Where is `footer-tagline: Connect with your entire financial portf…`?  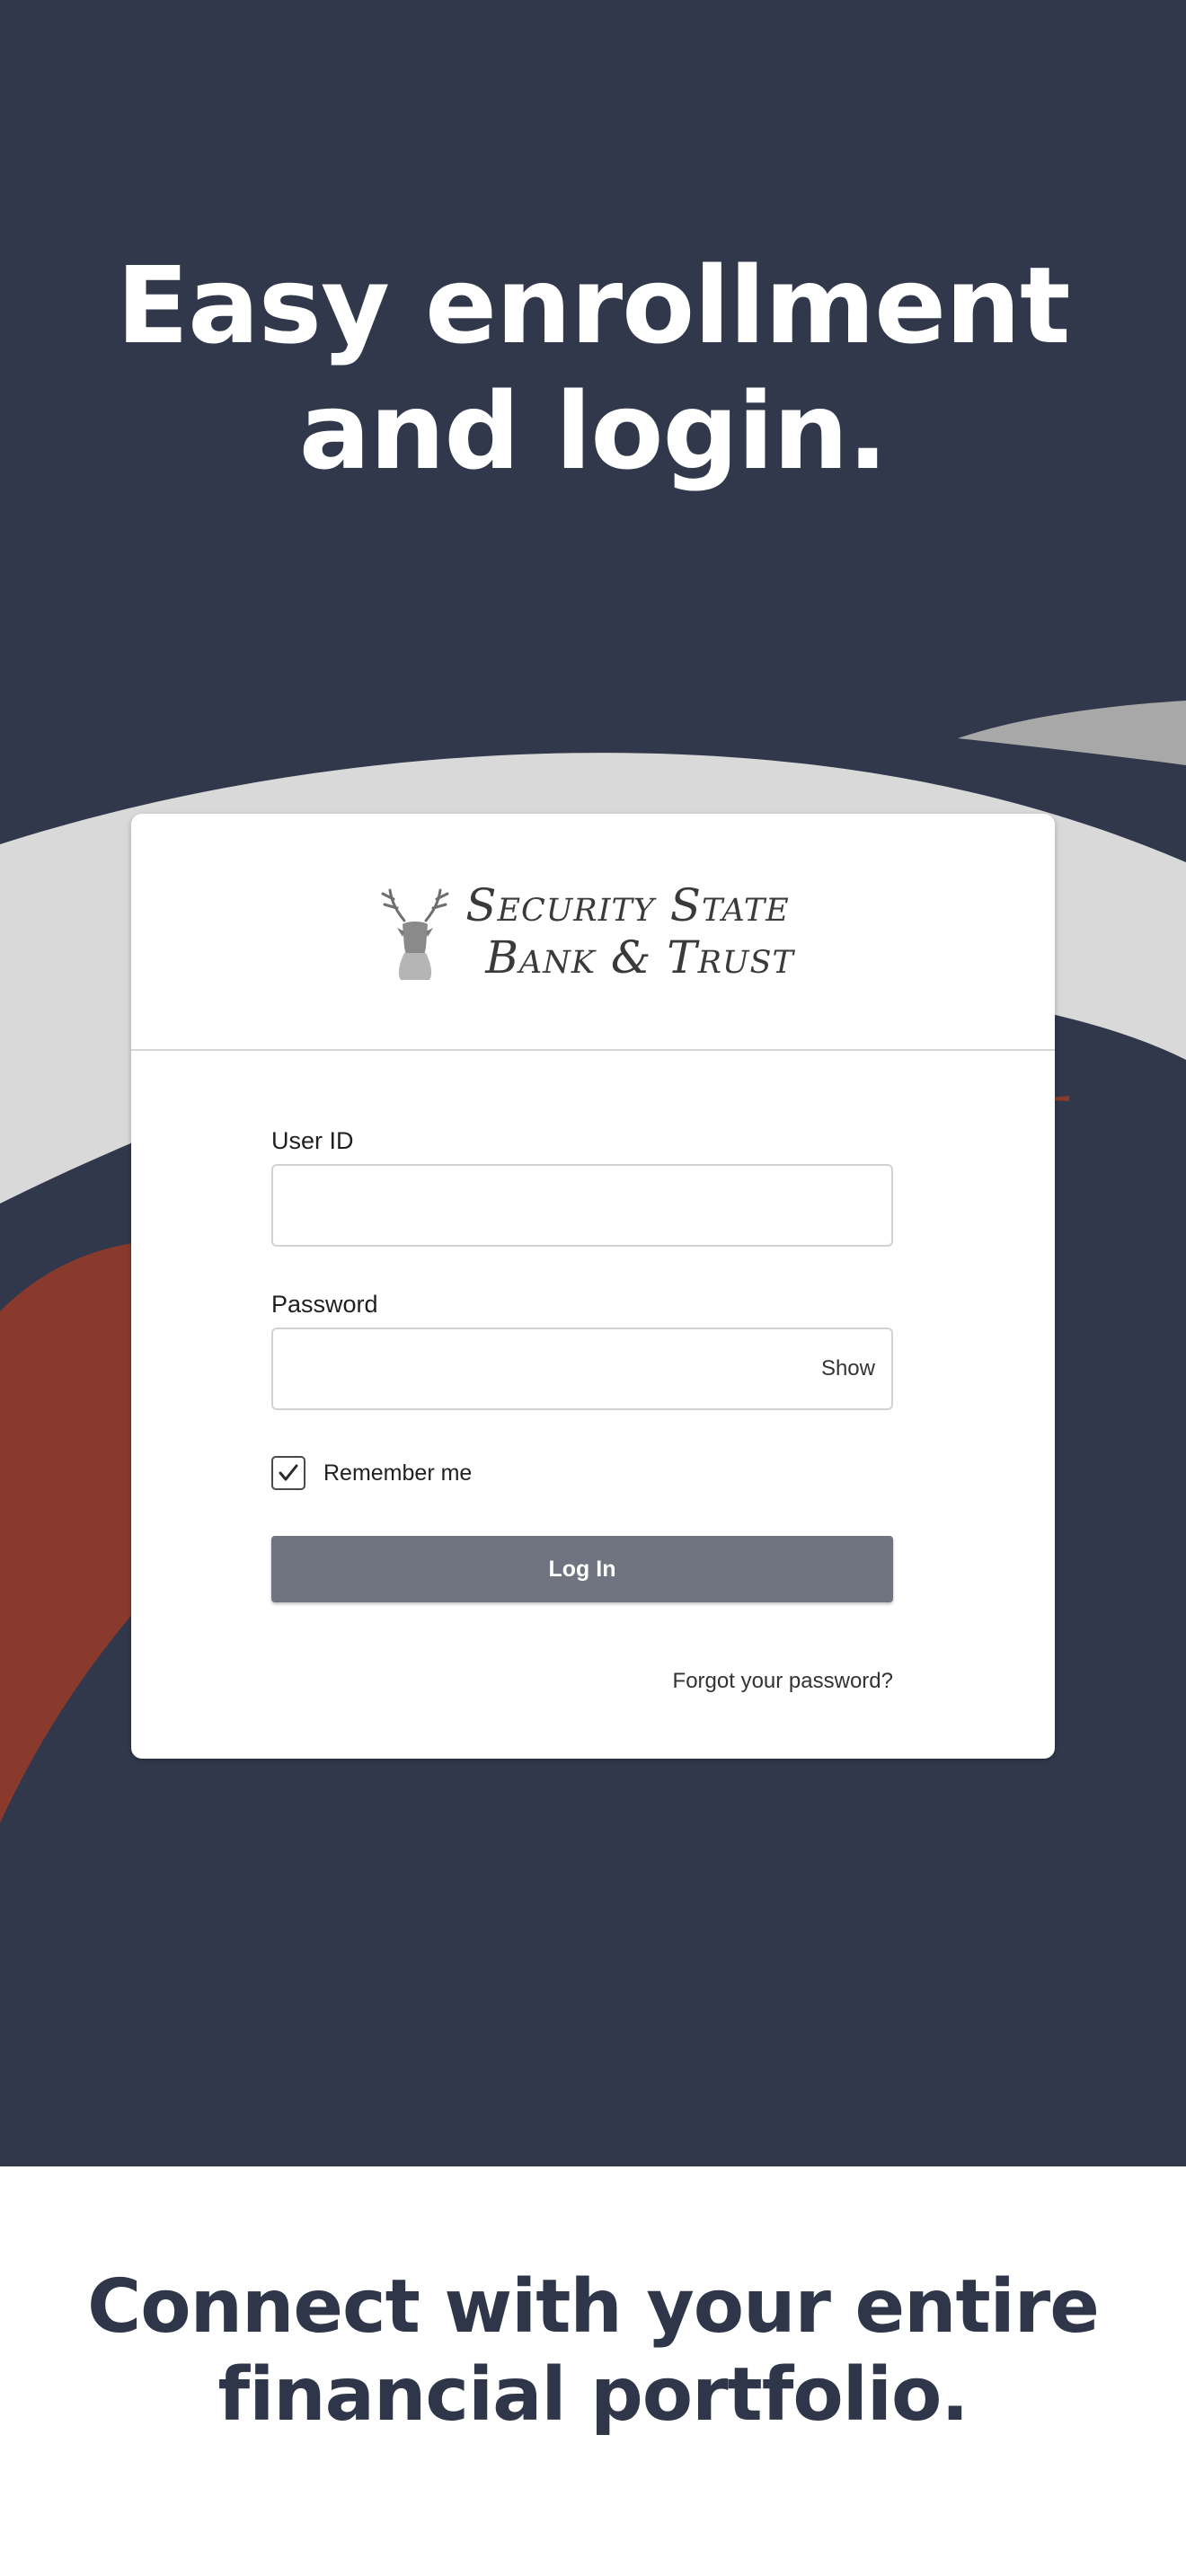 footer-tagline: Connect with your entire financial portf… is located at coordinates (593, 2351).